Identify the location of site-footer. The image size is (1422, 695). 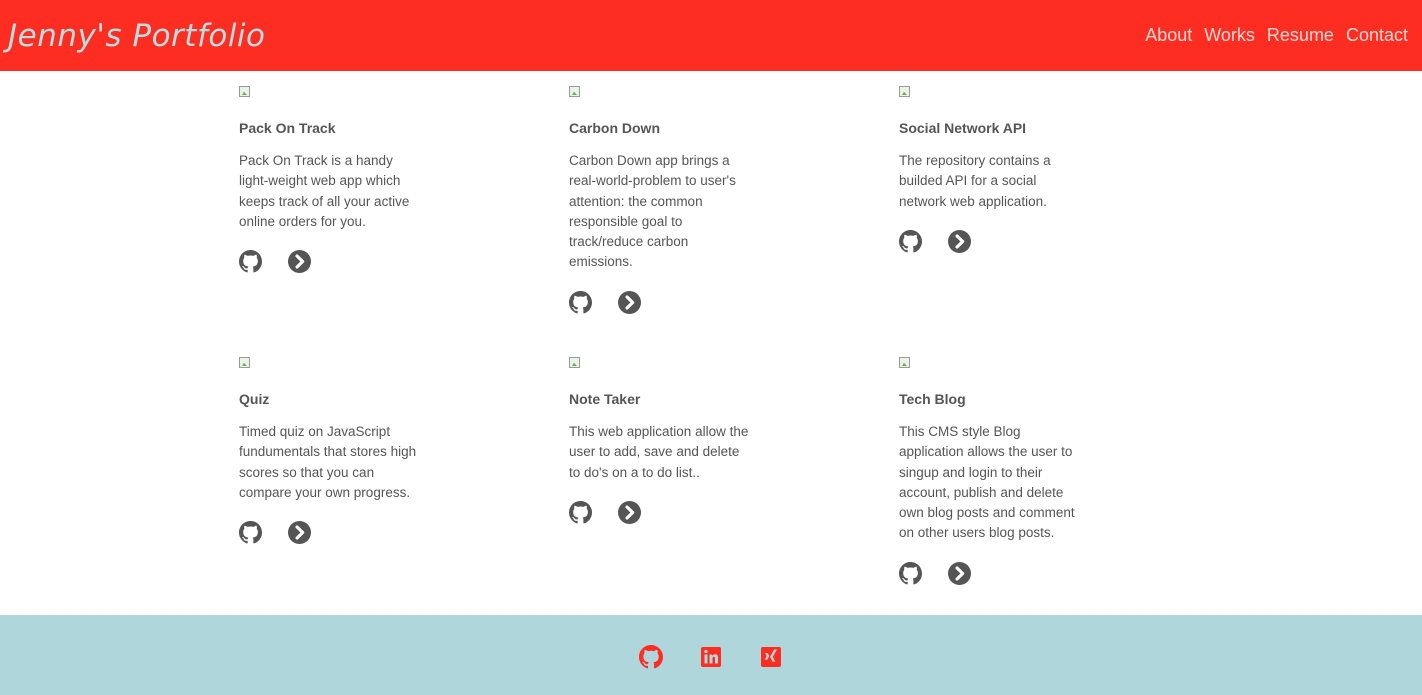
(711, 655).